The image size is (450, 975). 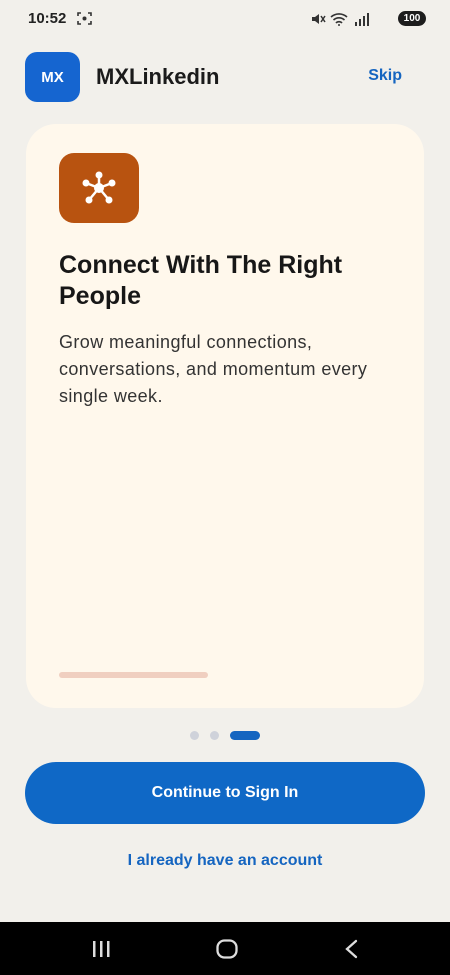 What do you see at coordinates (158, 76) in the screenshot?
I see `app-title: MXLinkedin` at bounding box center [158, 76].